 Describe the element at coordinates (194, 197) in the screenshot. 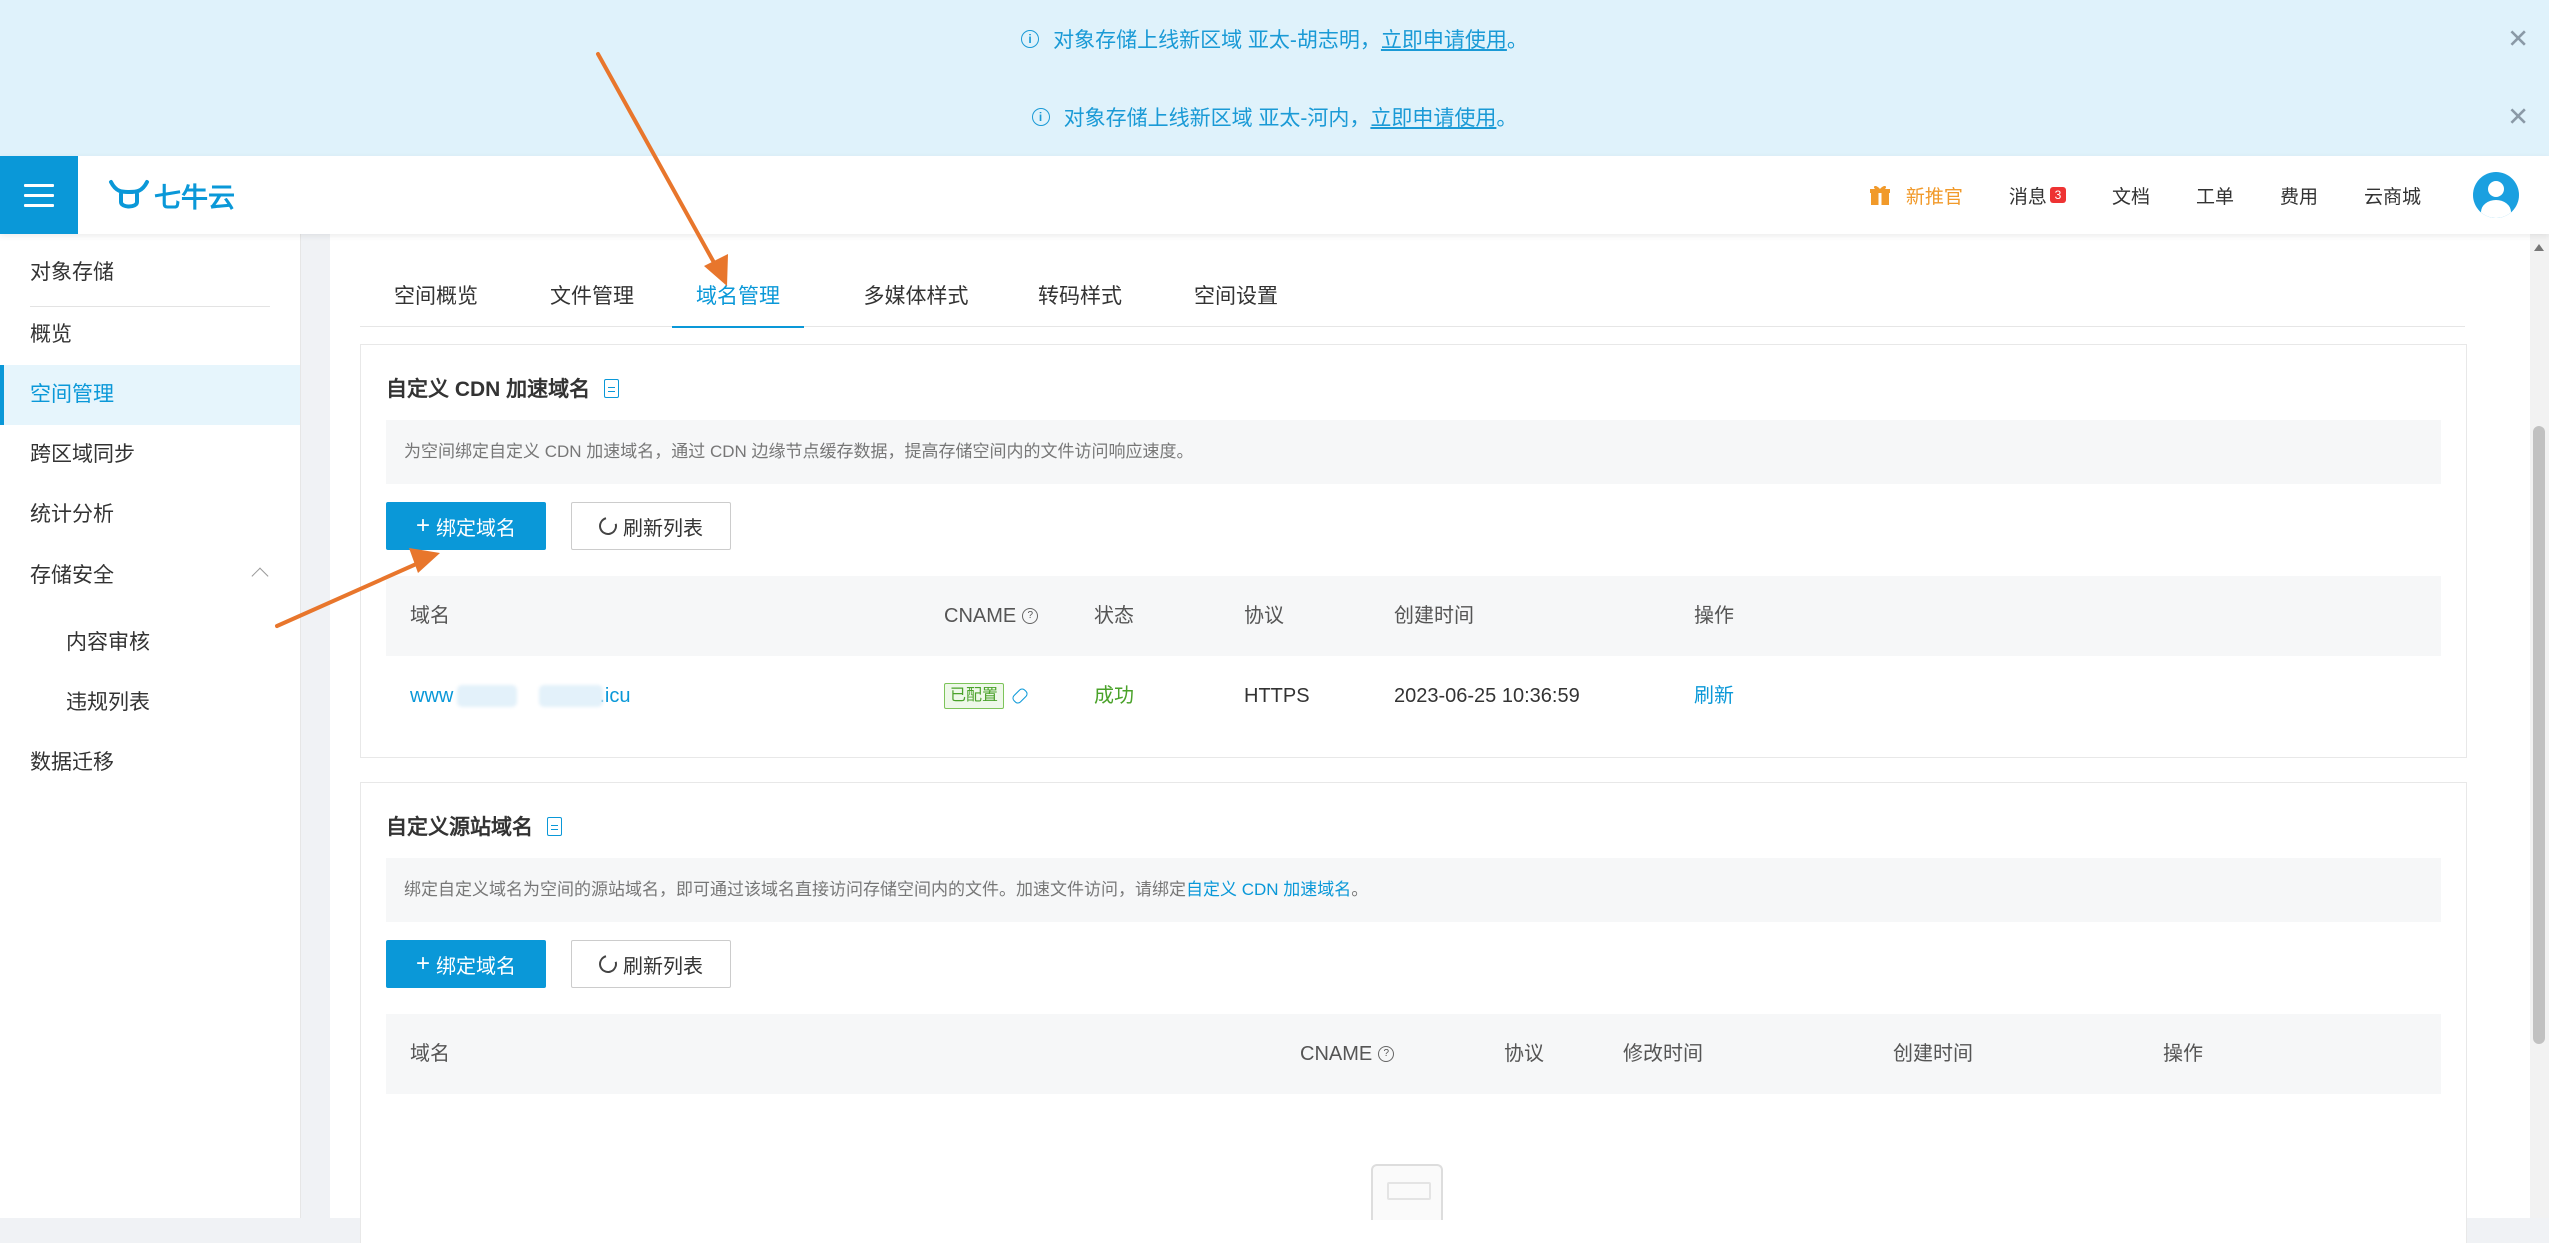

I see `logo-text: 七牛云` at that location.